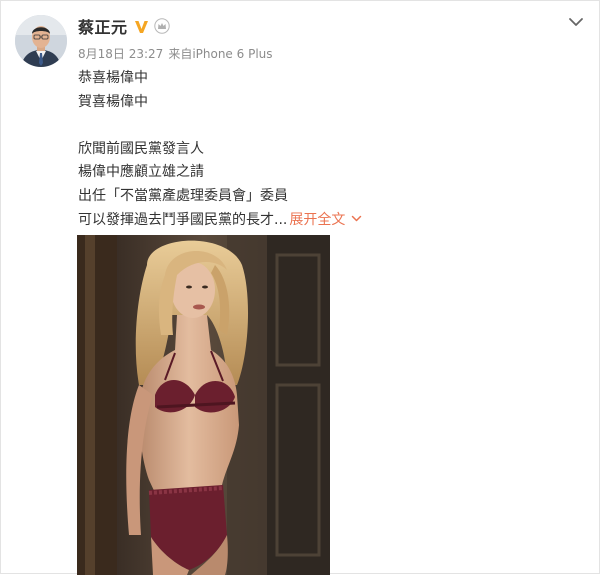  I want to click on post-text-blank-line, so click(328, 126).